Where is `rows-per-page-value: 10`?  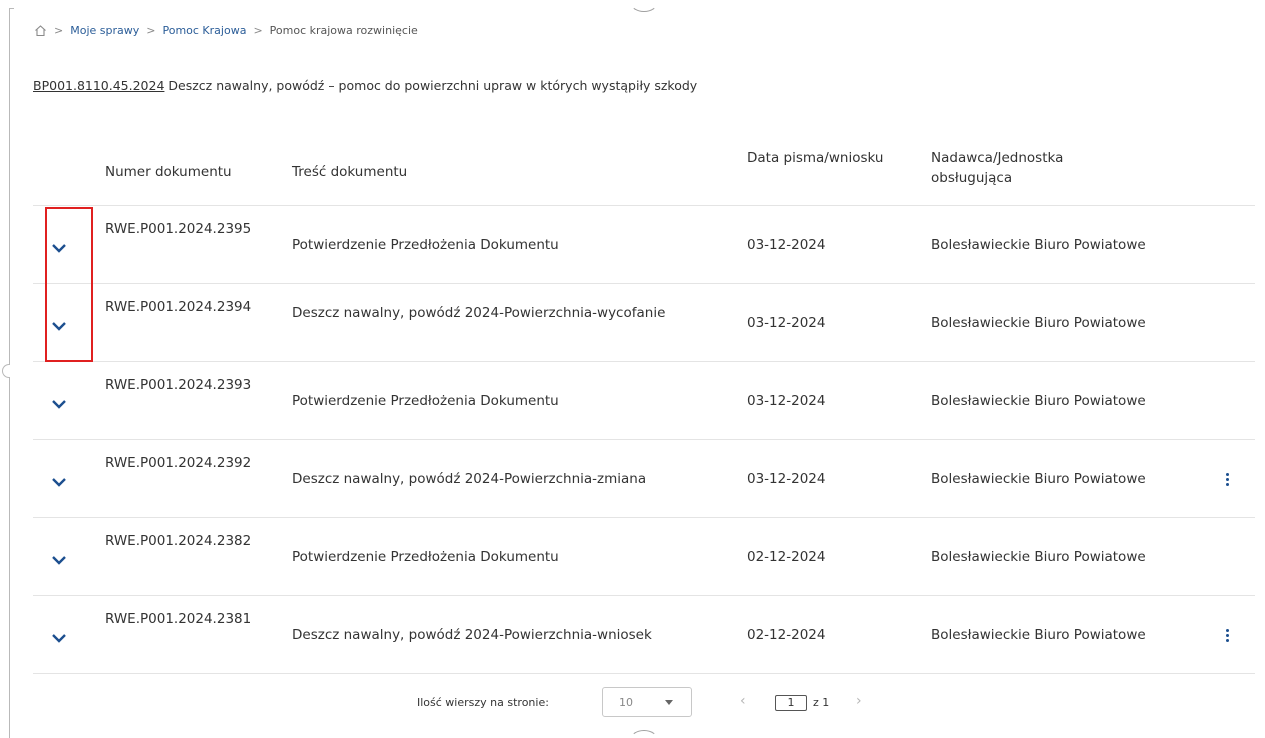
rows-per-page-value: 10 is located at coordinates (626, 702).